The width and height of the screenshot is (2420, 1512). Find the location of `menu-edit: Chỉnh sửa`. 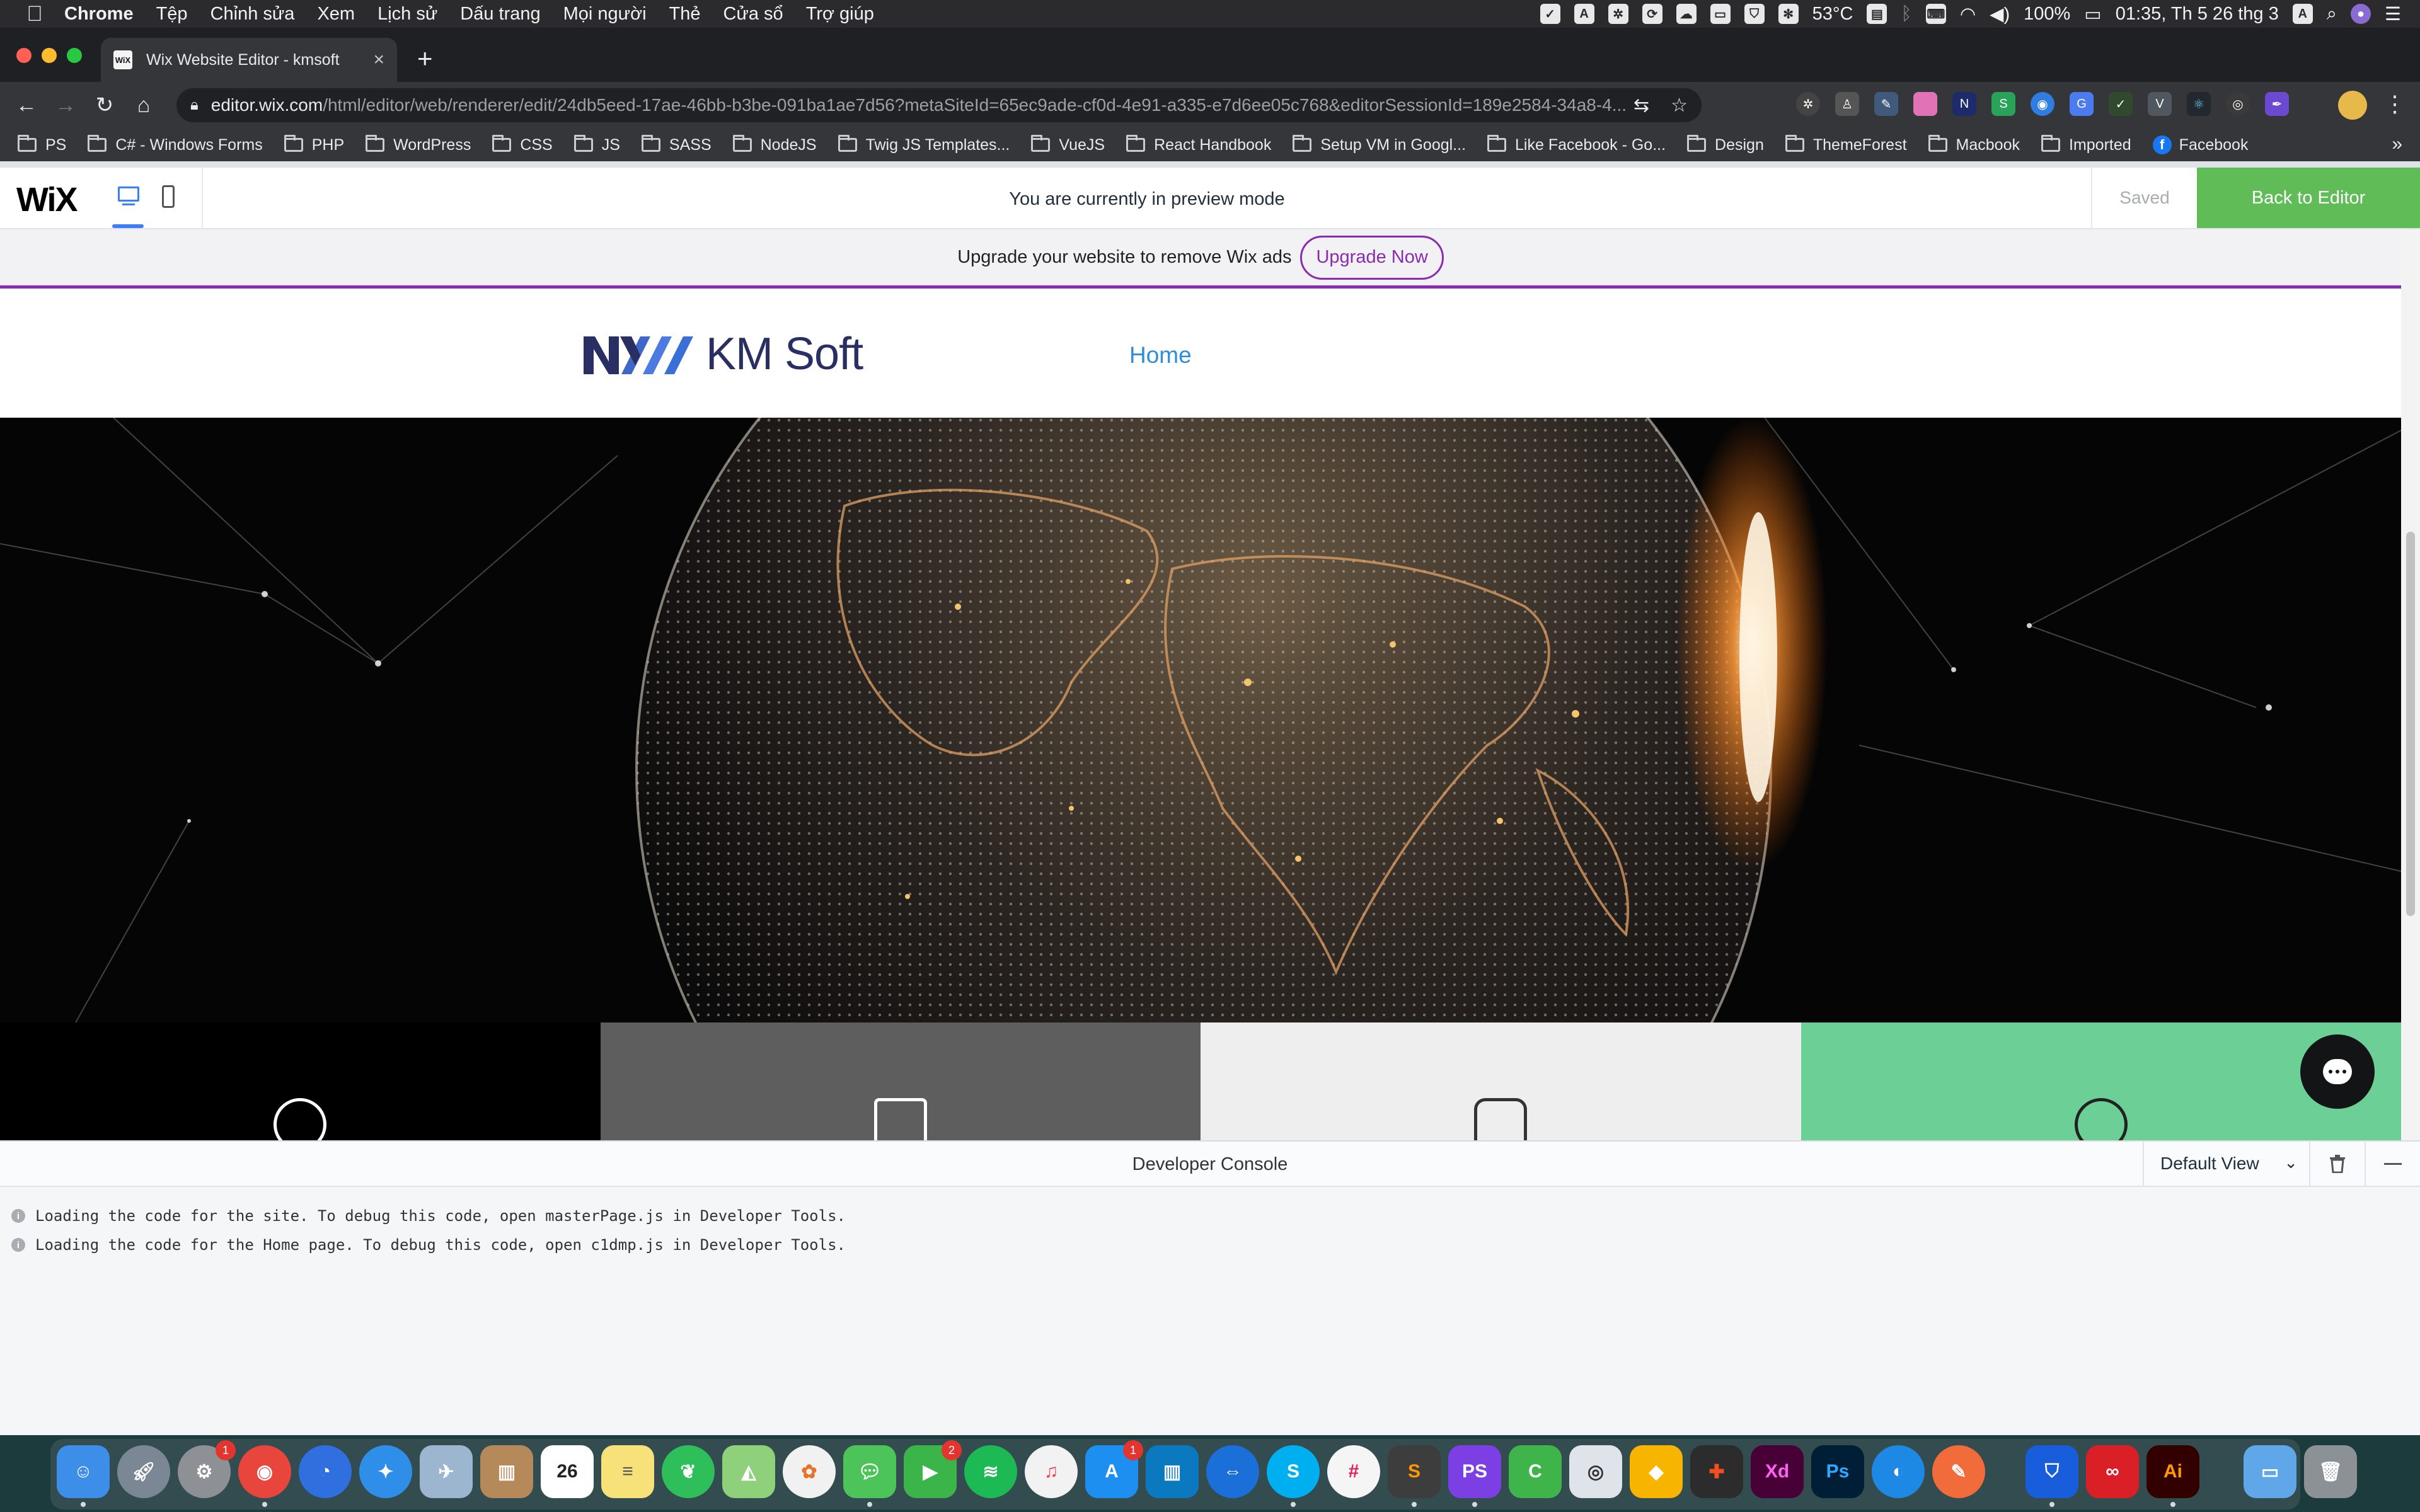

menu-edit: Chỉnh sửa is located at coordinates (253, 14).